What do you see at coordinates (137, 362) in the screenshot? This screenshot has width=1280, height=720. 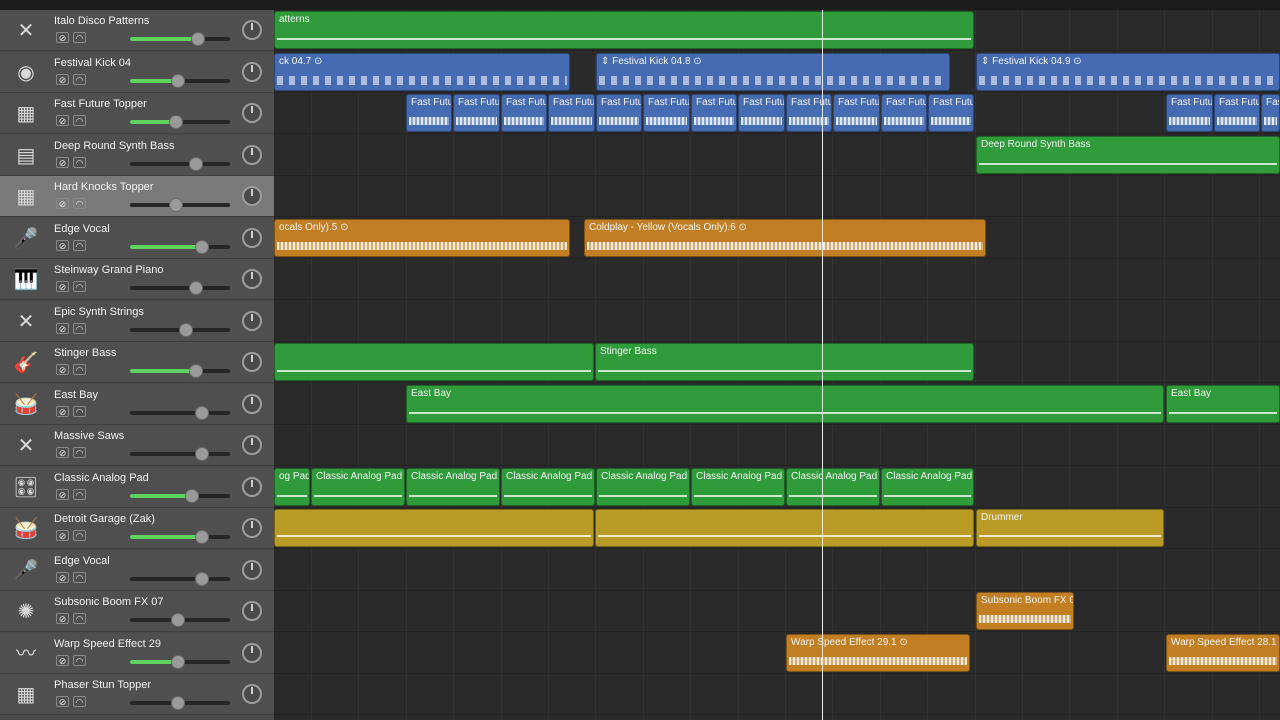 I see `track-header: 🎸 Stinger Bass ⊘ ◠` at bounding box center [137, 362].